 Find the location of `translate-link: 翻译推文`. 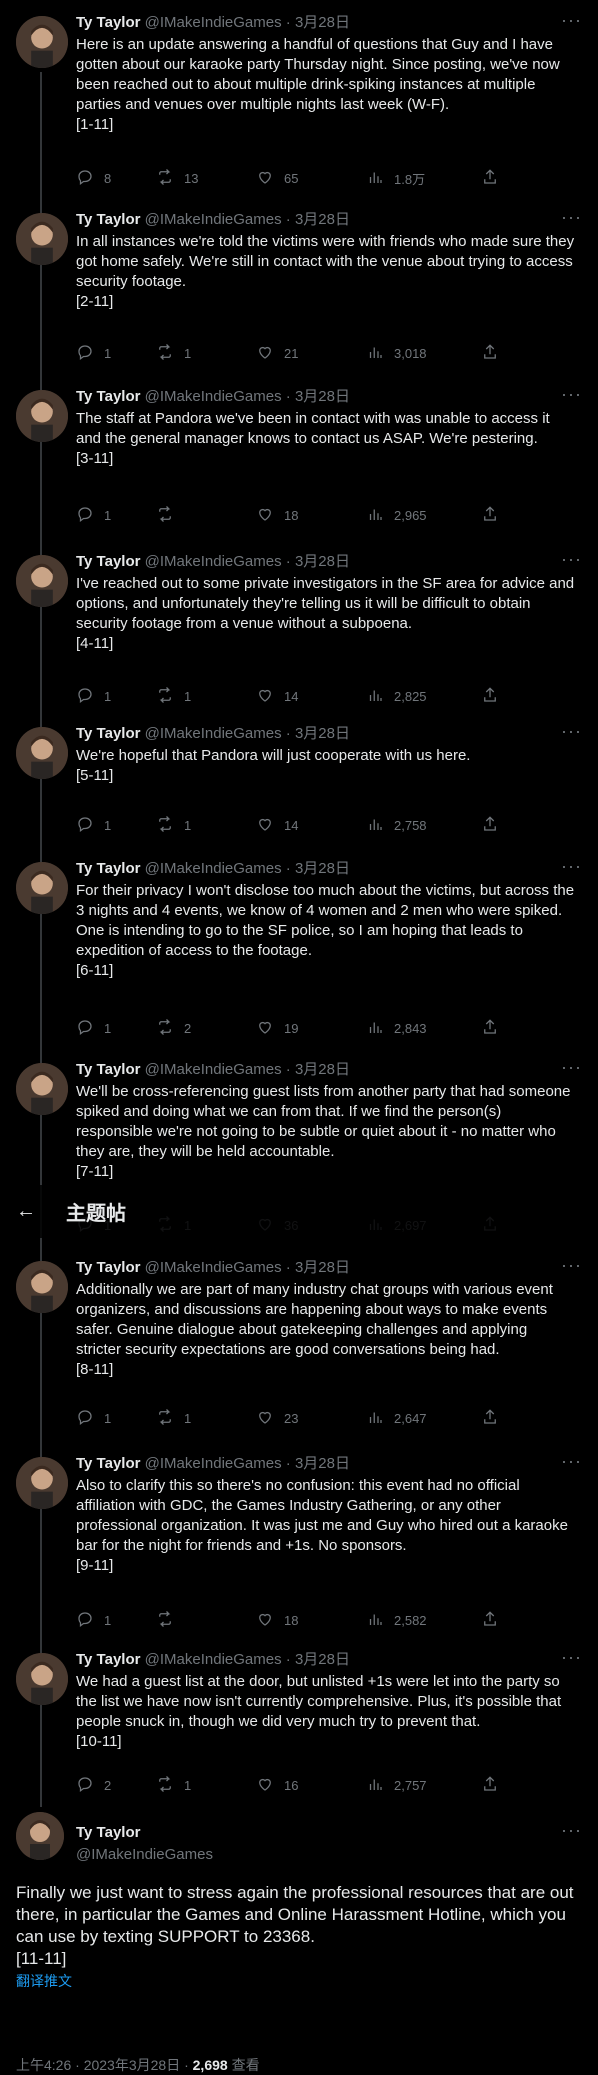

translate-link: 翻译推文 is located at coordinates (299, 1981).